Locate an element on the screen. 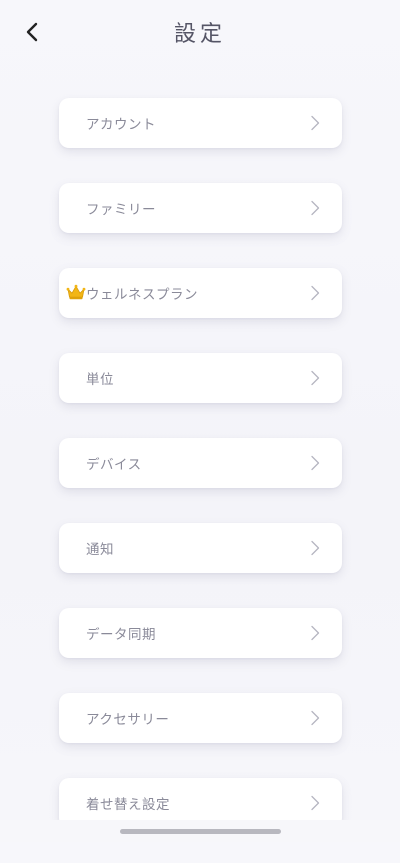 This screenshot has width=400, height=863. menu-item-wellness-plan: ウェルネスプラン is located at coordinates (200, 293).